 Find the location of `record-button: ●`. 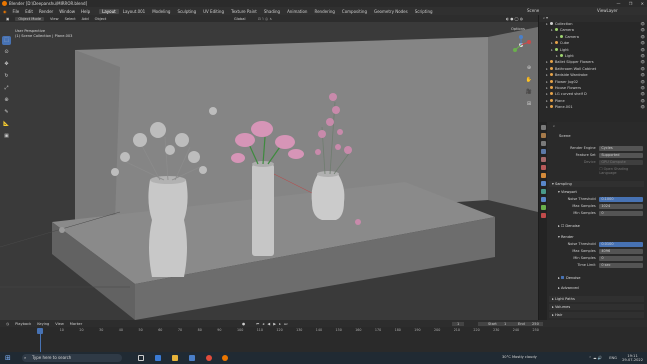

record-button: ● is located at coordinates (243, 324).